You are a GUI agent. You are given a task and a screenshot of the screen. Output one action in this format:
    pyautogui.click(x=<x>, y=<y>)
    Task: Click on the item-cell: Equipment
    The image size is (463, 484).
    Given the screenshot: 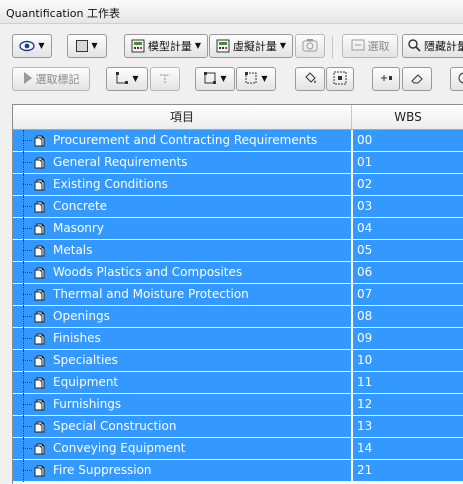 What is the action you would take?
    pyautogui.click(x=182, y=383)
    